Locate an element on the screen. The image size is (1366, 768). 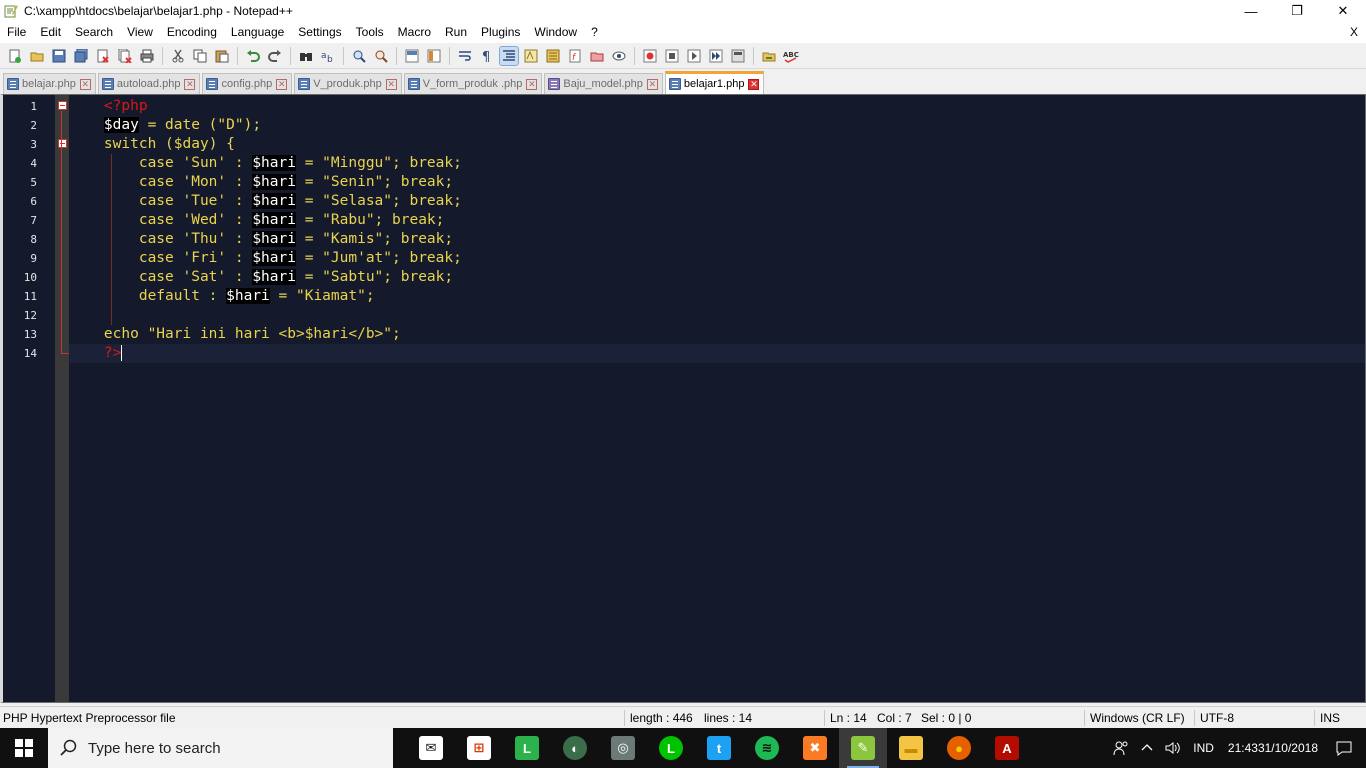
save-icon is located at coordinates (59, 56).